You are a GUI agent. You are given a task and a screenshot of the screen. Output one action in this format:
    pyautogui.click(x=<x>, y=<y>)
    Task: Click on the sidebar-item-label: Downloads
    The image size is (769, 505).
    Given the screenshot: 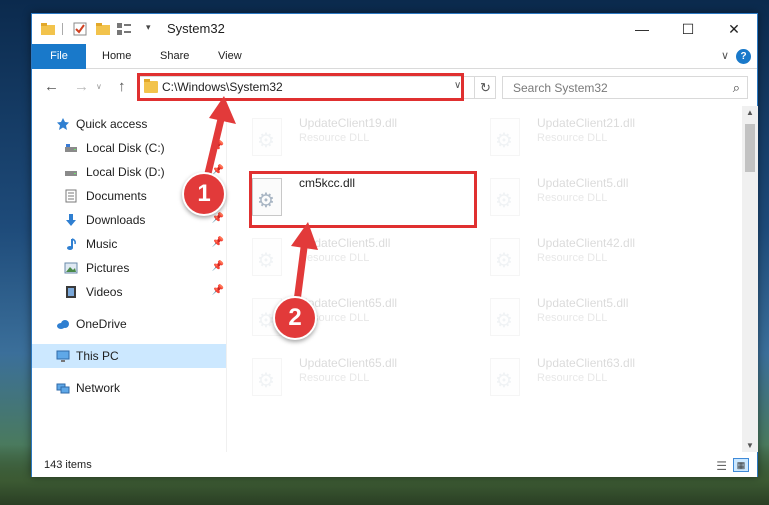 What is the action you would take?
    pyautogui.click(x=116, y=220)
    